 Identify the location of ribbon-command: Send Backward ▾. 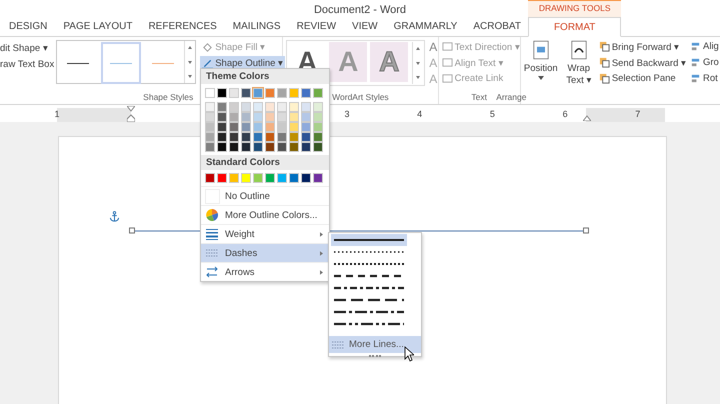
(642, 62).